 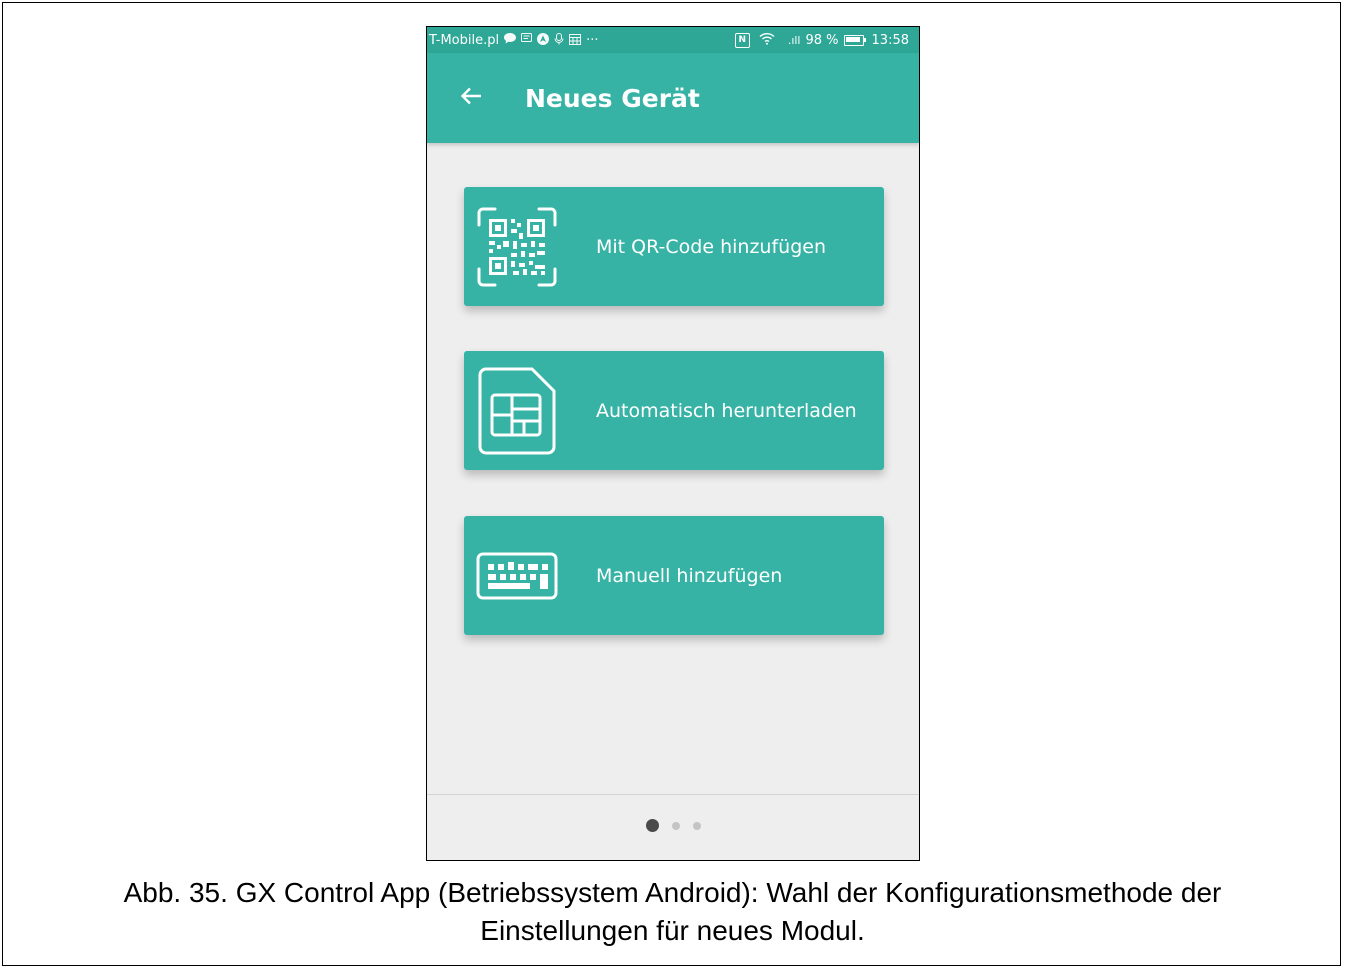 I want to click on app-bar: Neues Gerät, so click(x=673, y=98).